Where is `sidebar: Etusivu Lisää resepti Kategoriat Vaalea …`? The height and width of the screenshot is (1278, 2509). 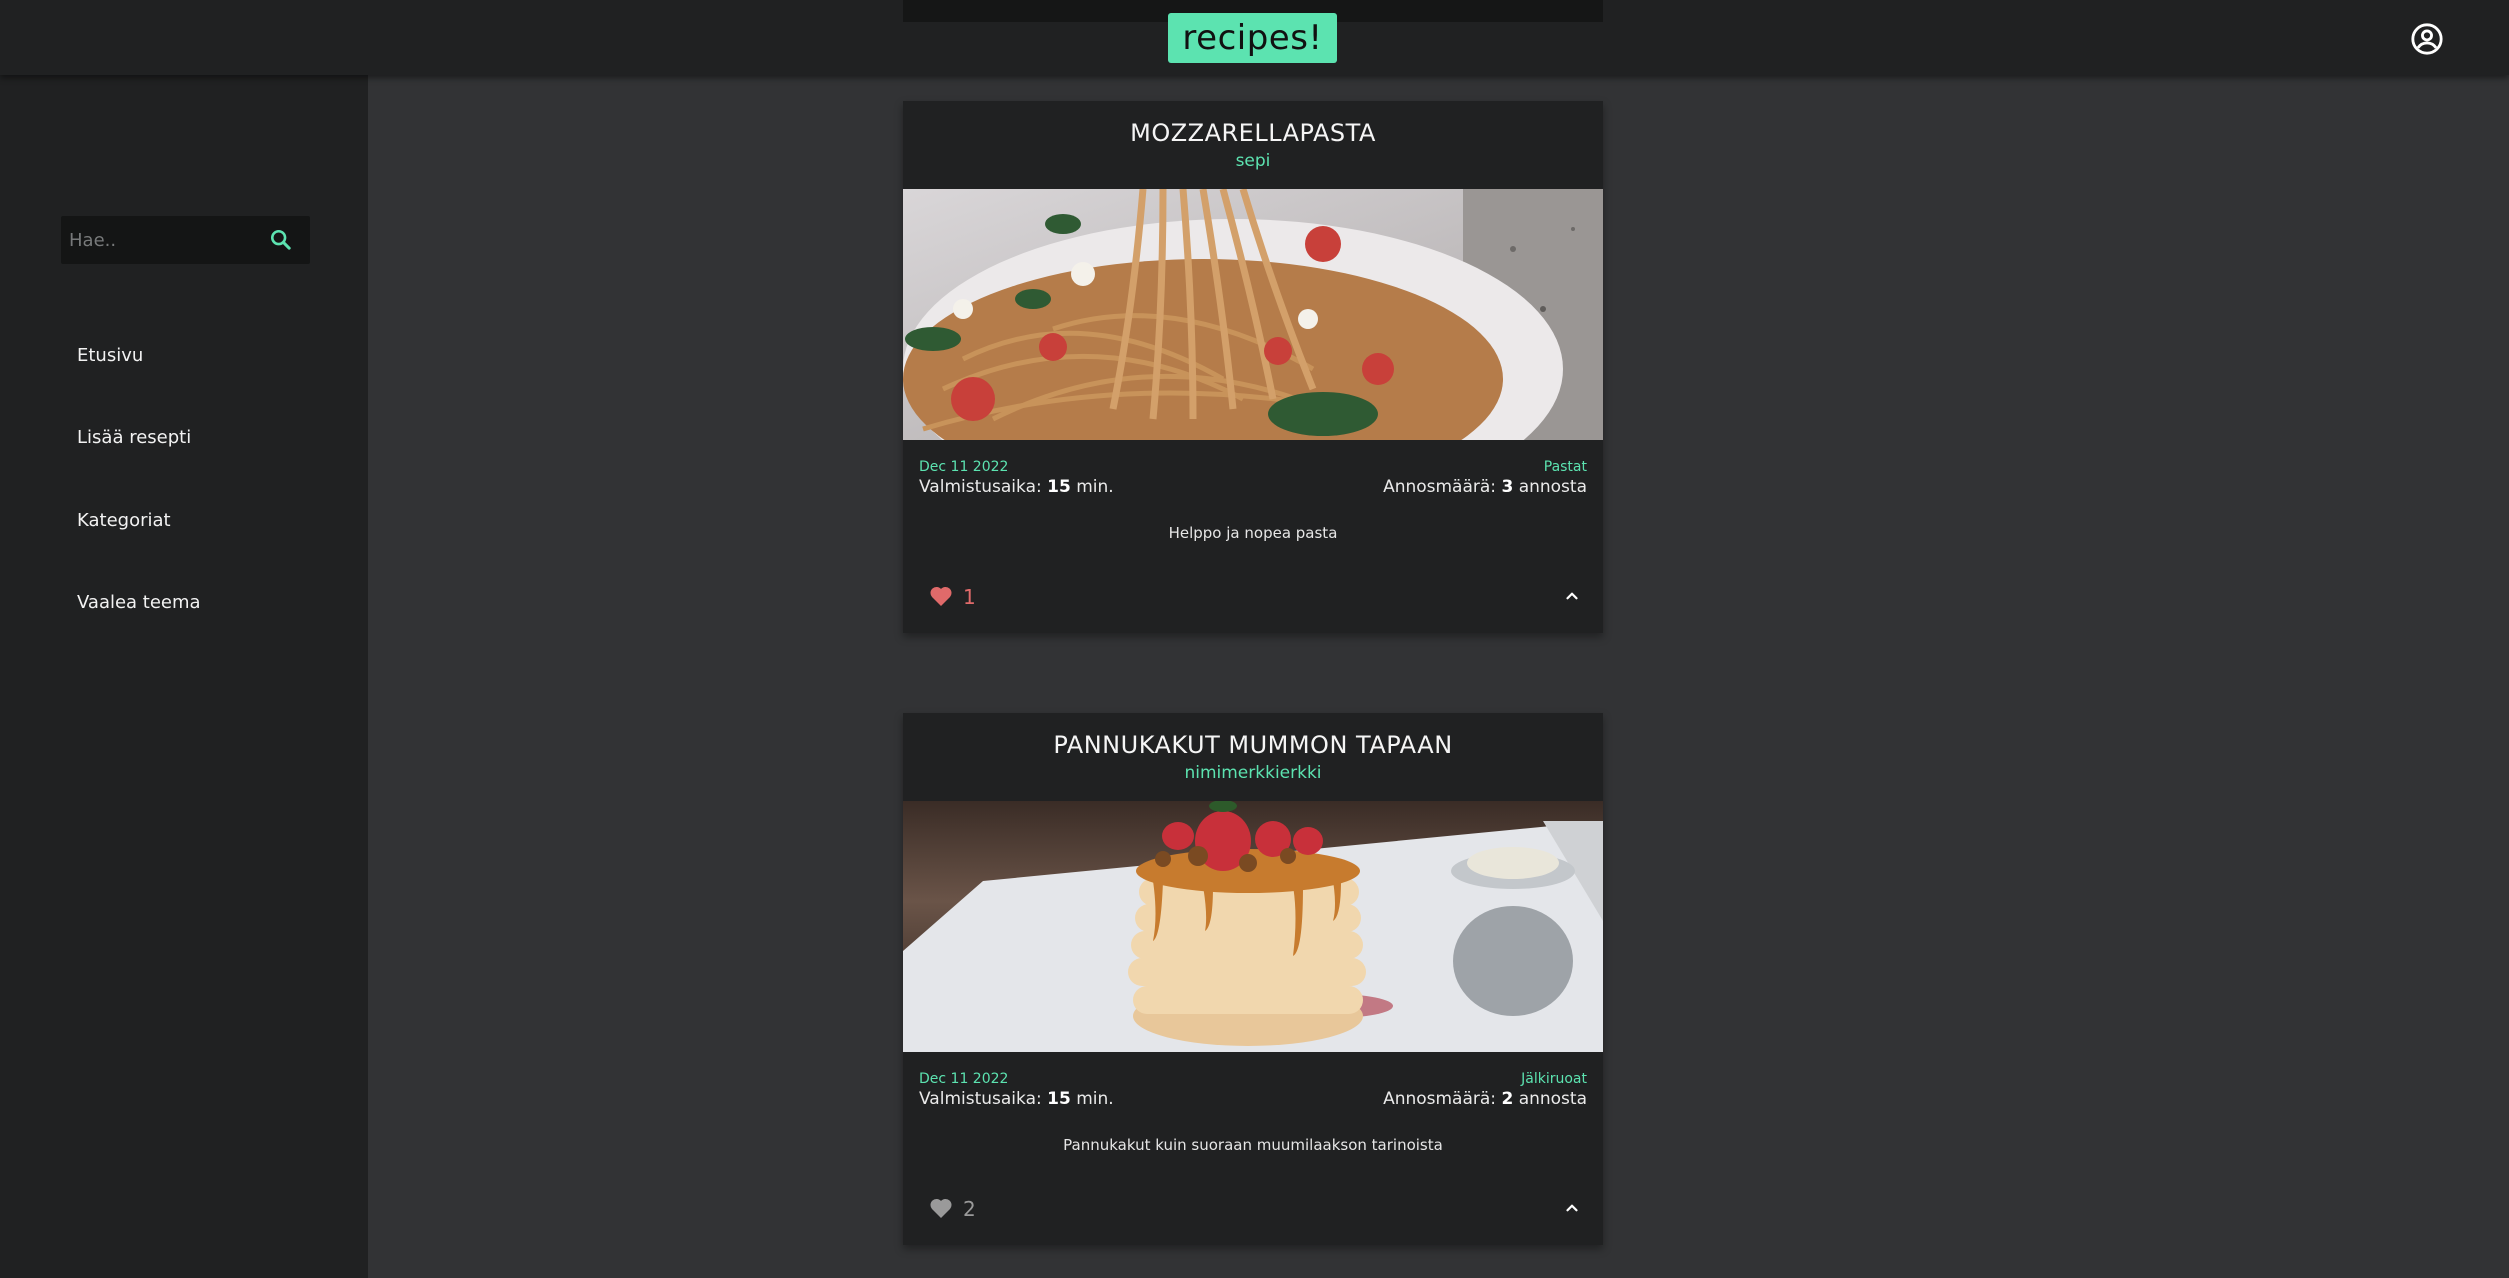
sidebar: Etusivu Lisää resepti Kategoriat Vaalea … is located at coordinates (184, 676).